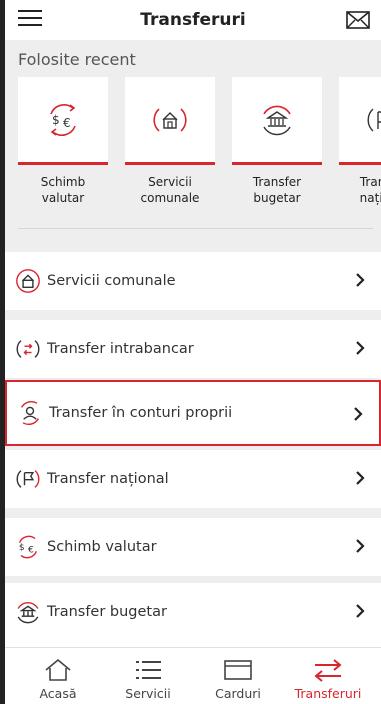 The height and width of the screenshot is (704, 381). I want to click on envelope-icon, so click(358, 20).